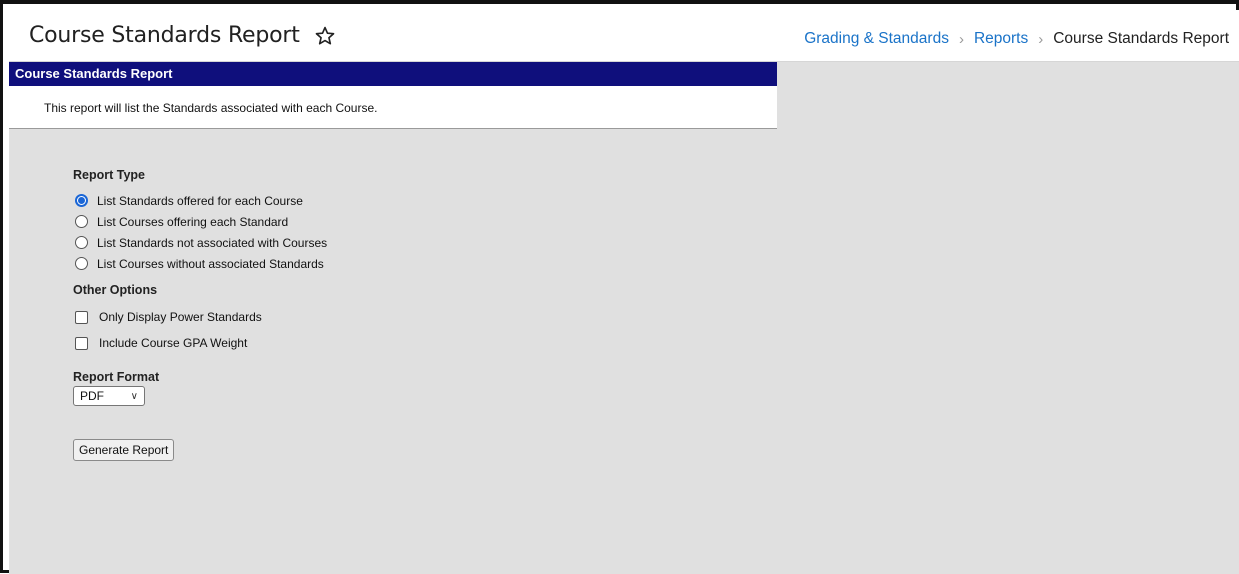 The image size is (1239, 574). What do you see at coordinates (164, 35) in the screenshot?
I see `page-title: Course Standards Report` at bounding box center [164, 35].